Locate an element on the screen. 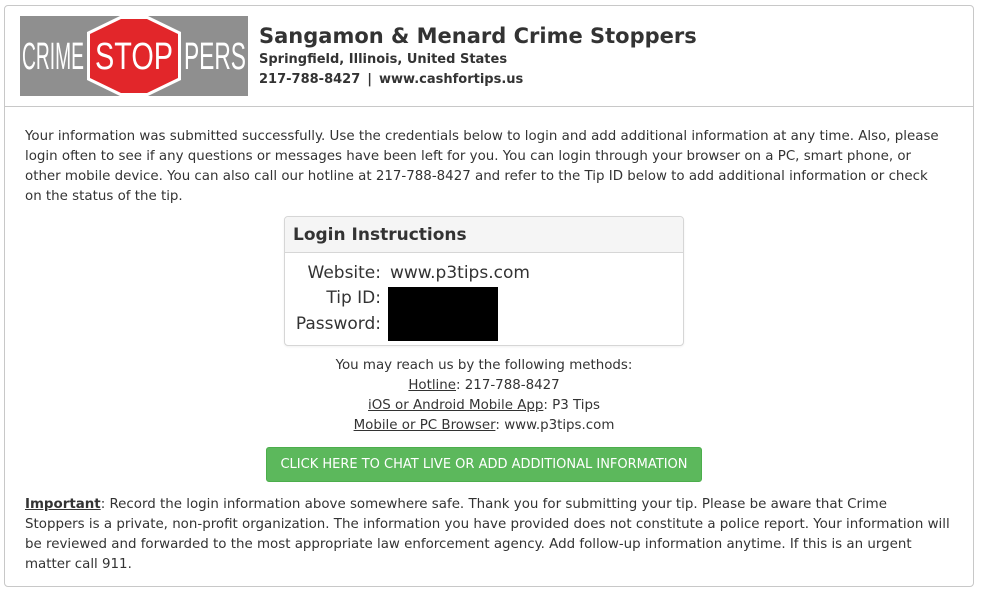 This screenshot has height=602, width=996. website-label: Website: is located at coordinates (344, 273).